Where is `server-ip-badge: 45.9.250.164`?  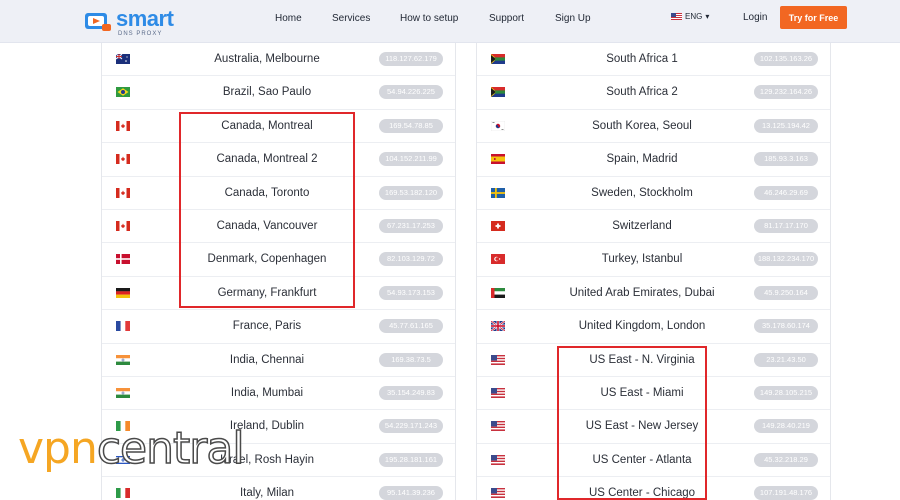 server-ip-badge: 45.9.250.164 is located at coordinates (786, 292).